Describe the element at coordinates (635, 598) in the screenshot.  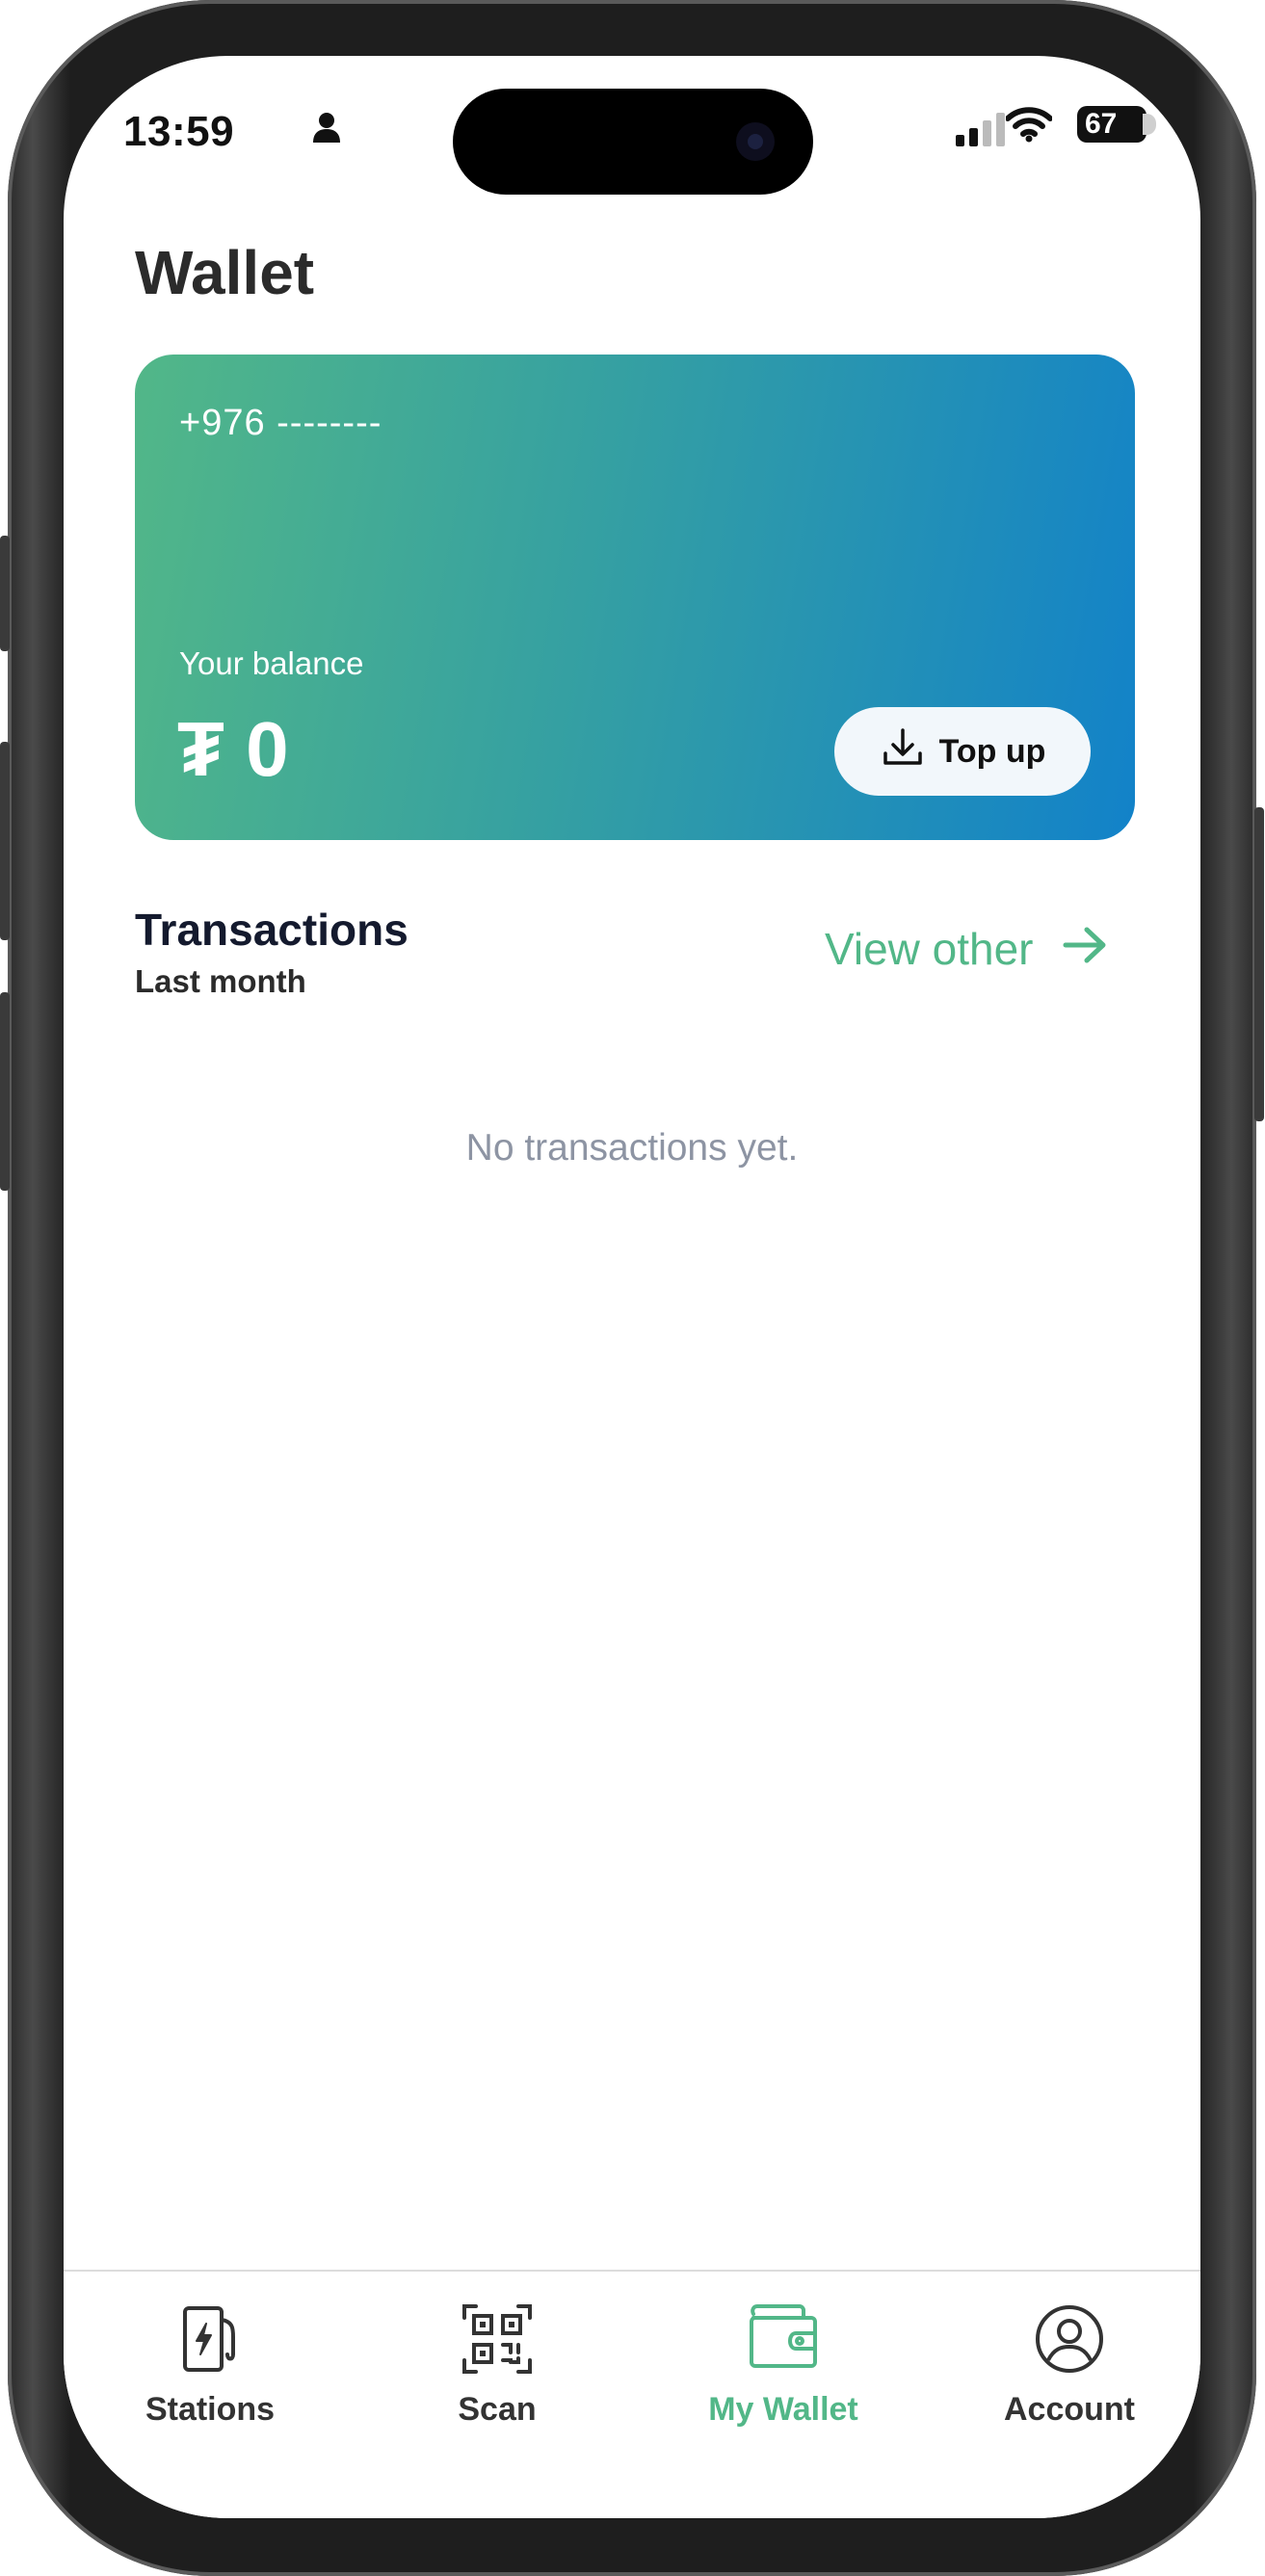
I see `wallet-card: +976 -------- Your balance ₮ 0 Top up` at that location.